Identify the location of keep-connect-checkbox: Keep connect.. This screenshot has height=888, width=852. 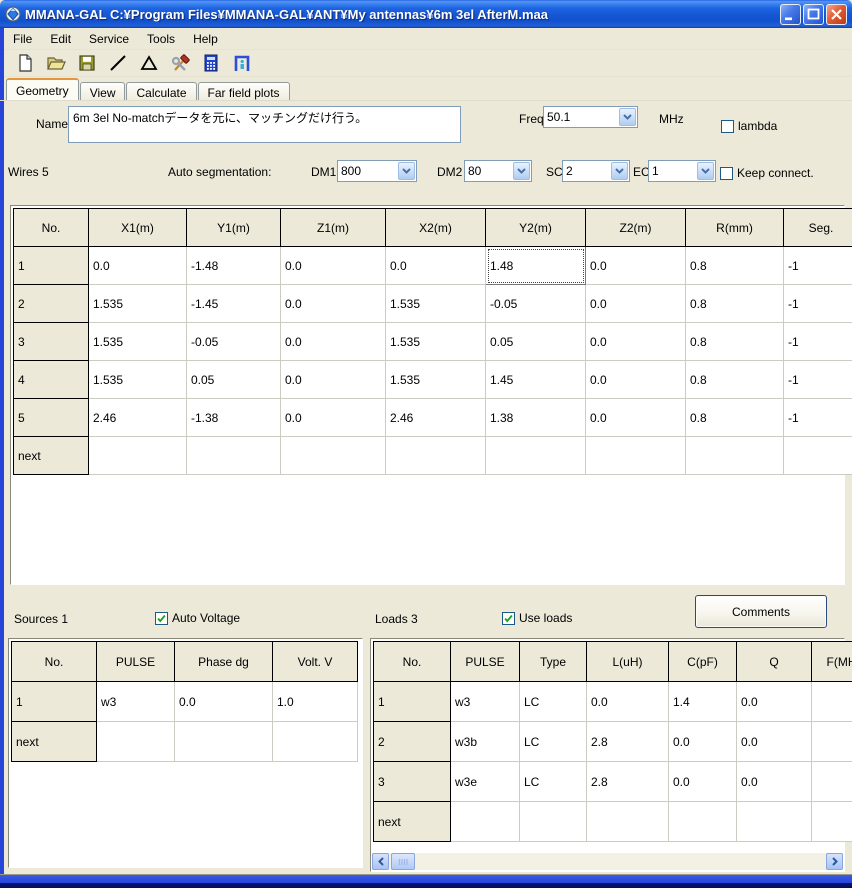
(767, 173).